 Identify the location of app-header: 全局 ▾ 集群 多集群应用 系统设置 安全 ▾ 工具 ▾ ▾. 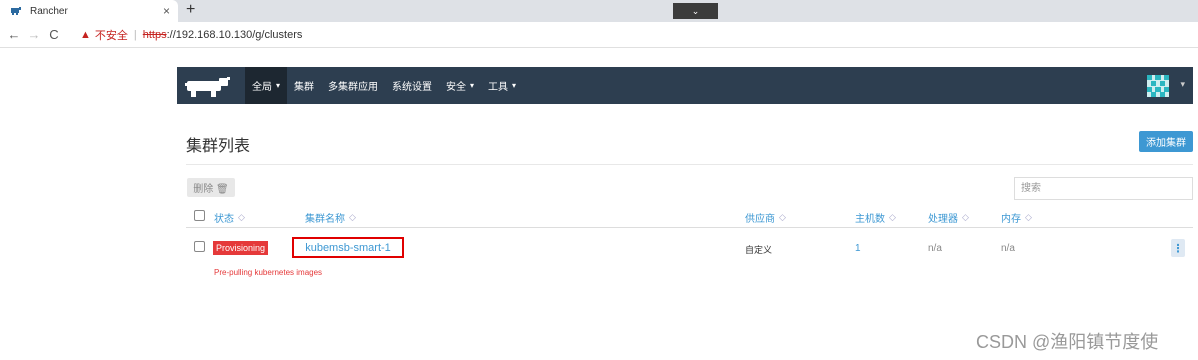
(685, 85).